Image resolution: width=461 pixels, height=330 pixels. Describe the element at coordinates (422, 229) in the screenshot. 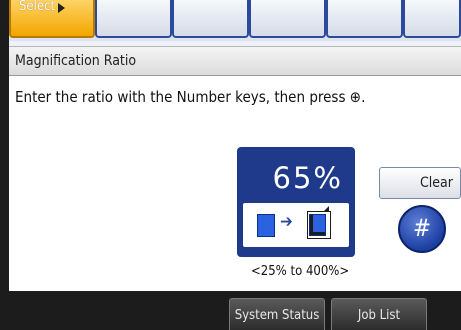

I see `hash-key-button: #` at that location.